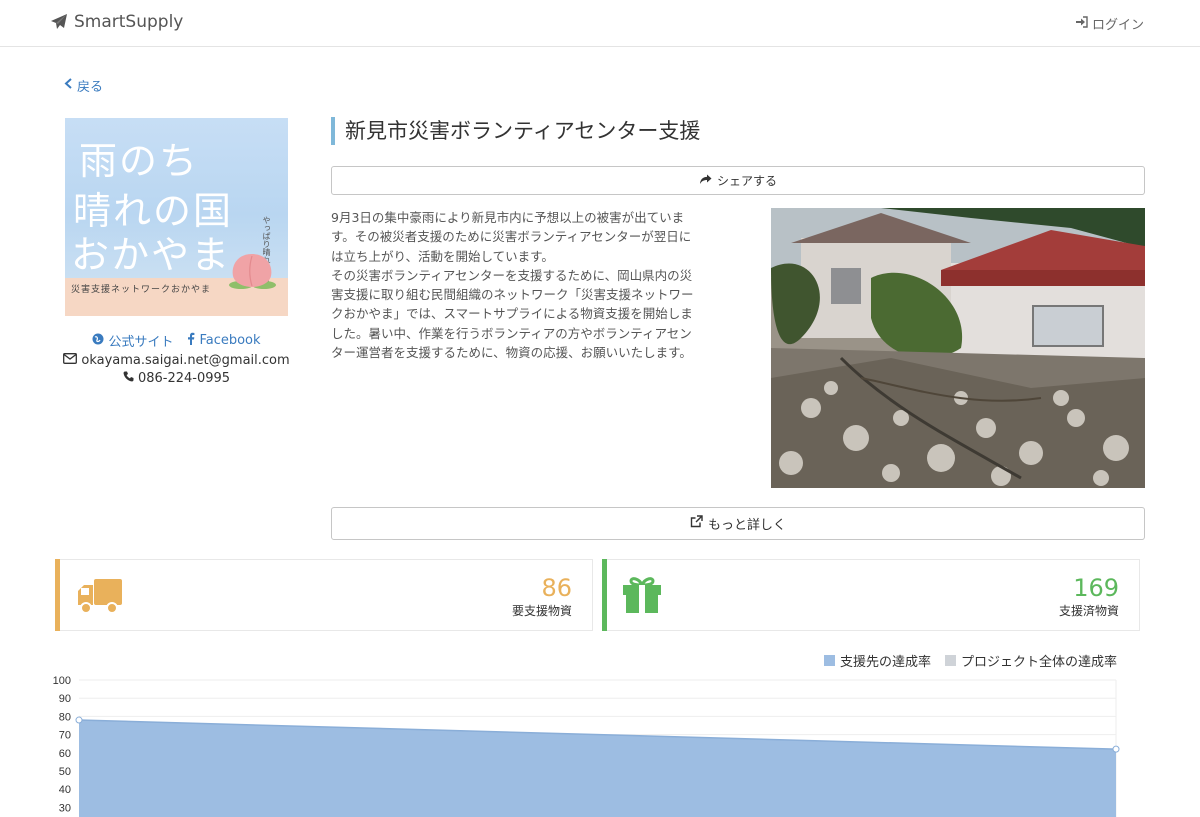 The height and width of the screenshot is (817, 1200). Describe the element at coordinates (90, 87) in the screenshot. I see `back-label: 戻る` at that location.